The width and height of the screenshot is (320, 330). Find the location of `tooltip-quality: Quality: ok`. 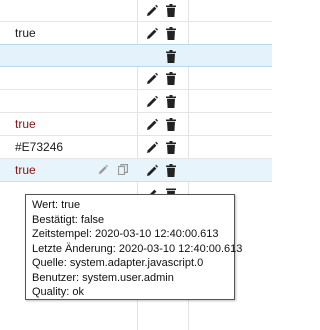

tooltip-quality: Quality: ok is located at coordinates (58, 292).